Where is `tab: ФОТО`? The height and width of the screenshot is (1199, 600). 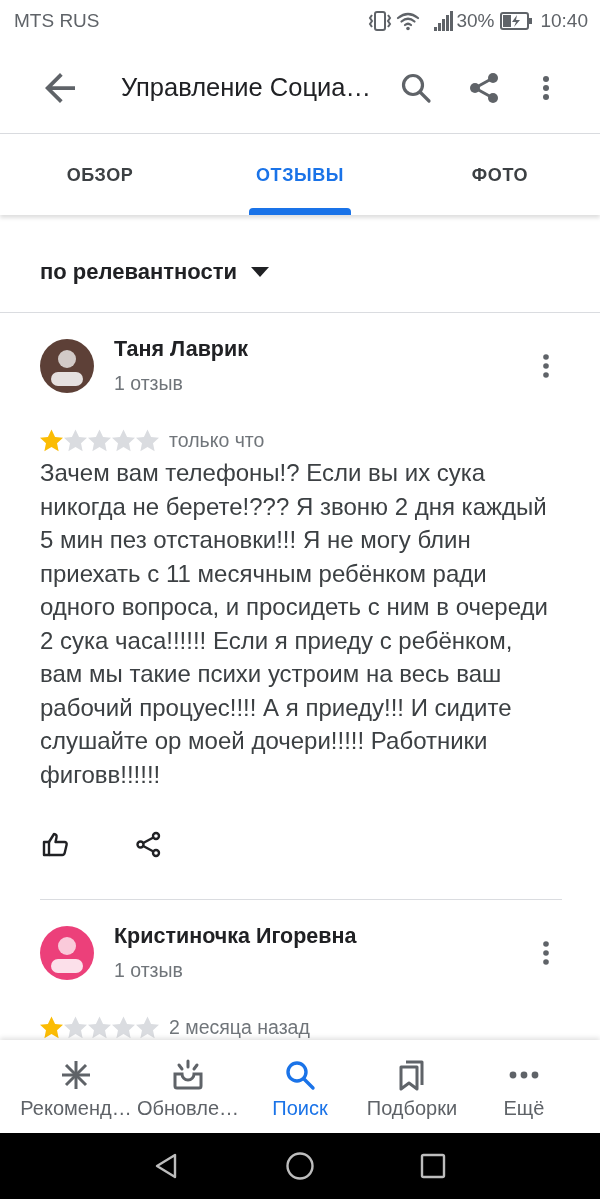 tab: ФОТО is located at coordinates (500, 174).